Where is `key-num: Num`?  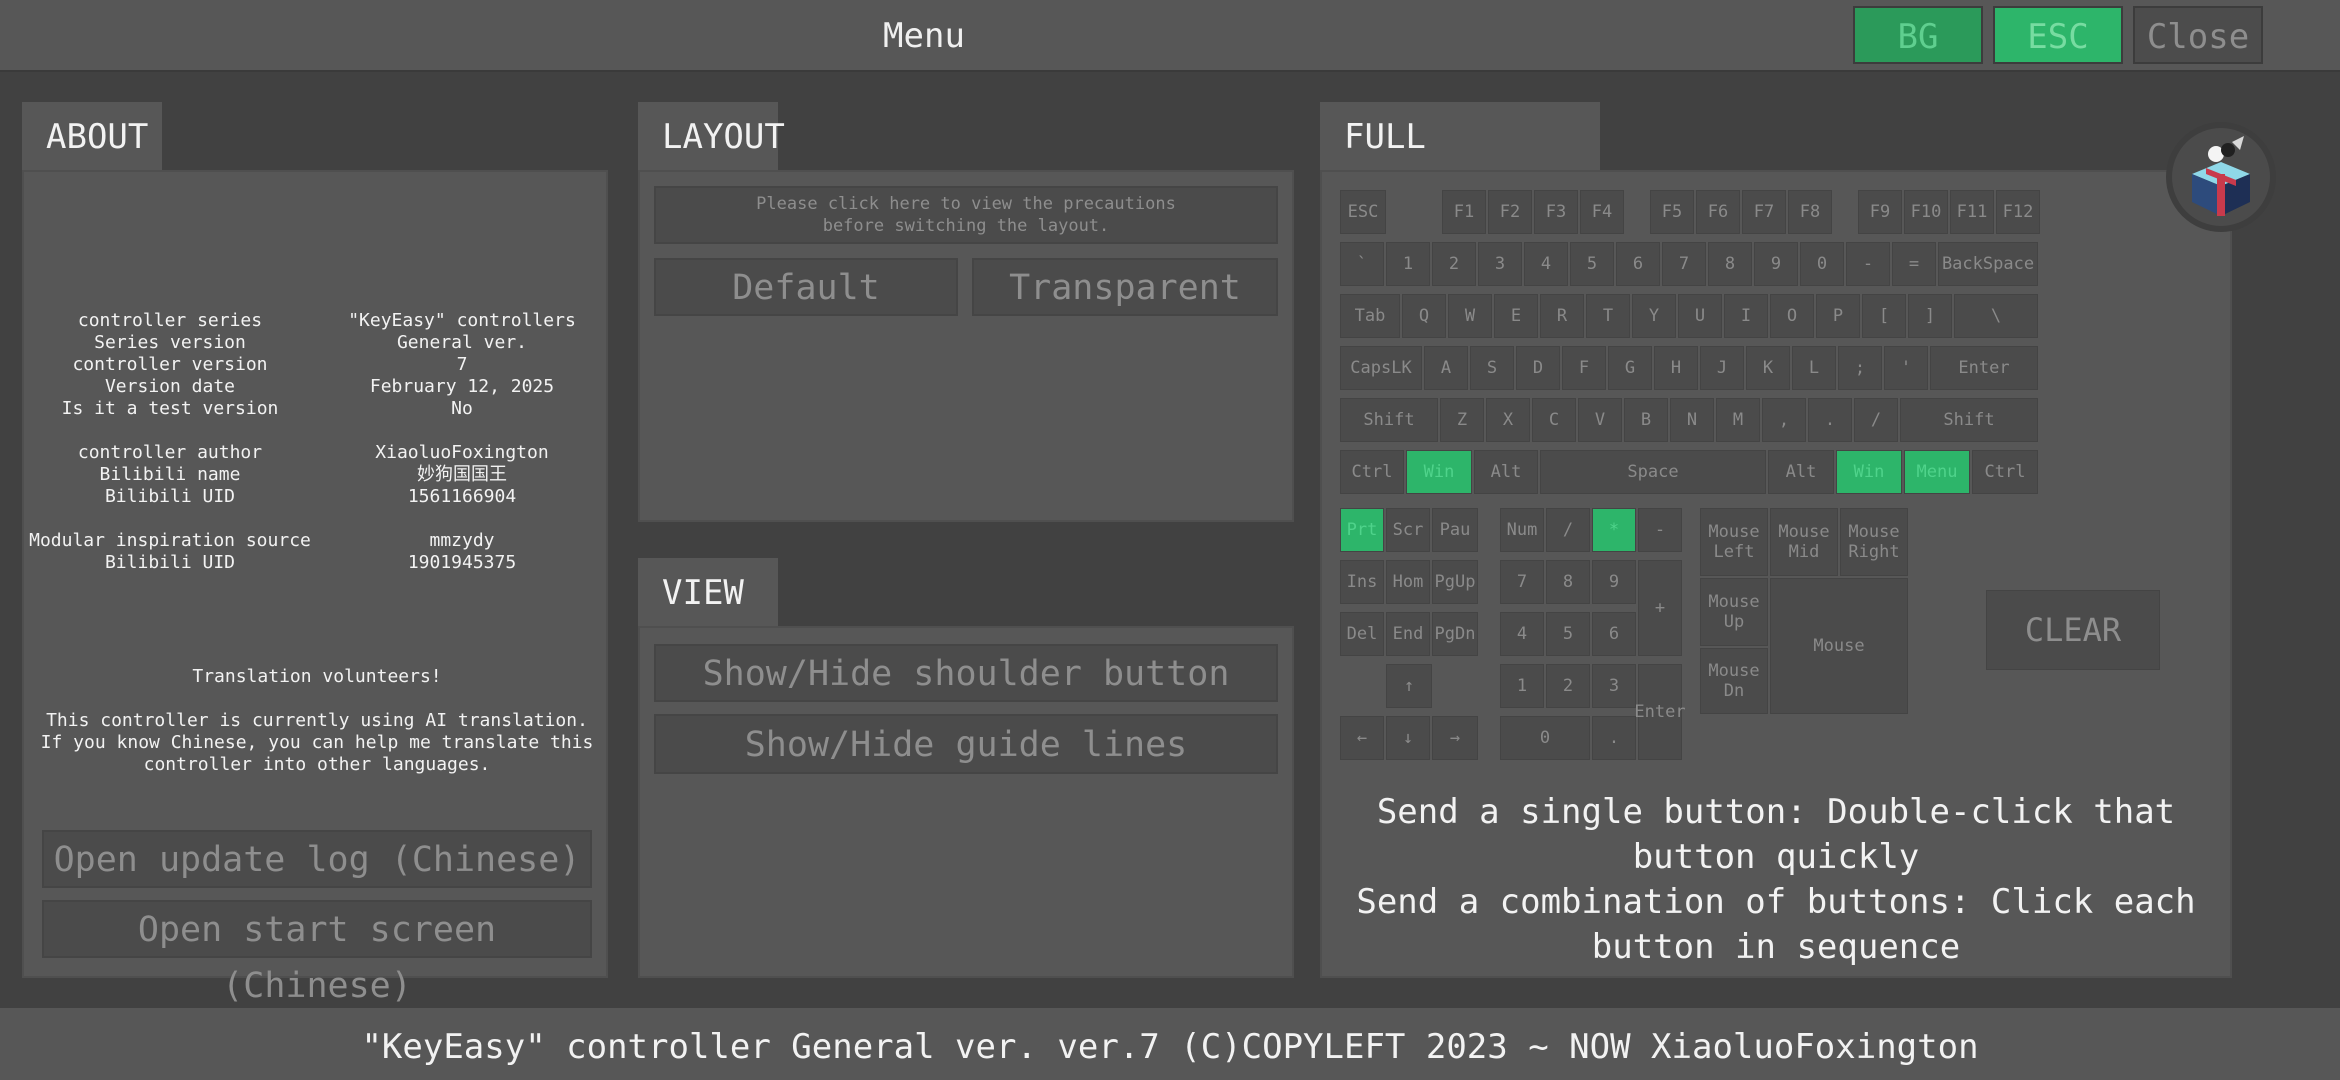 key-num: Num is located at coordinates (1522, 530).